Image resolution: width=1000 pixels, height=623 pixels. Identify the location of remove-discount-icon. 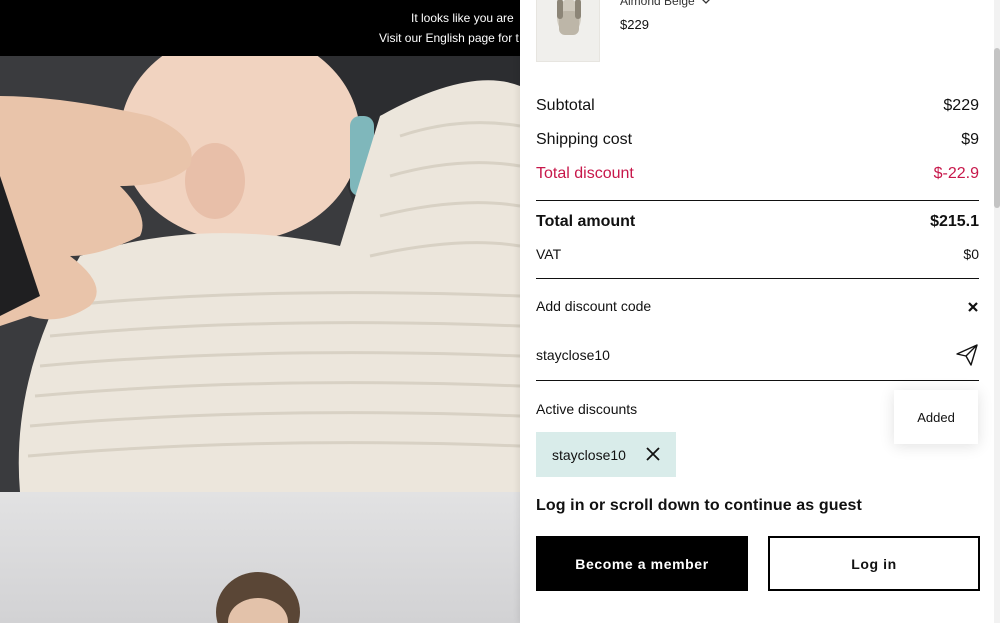
(653, 454).